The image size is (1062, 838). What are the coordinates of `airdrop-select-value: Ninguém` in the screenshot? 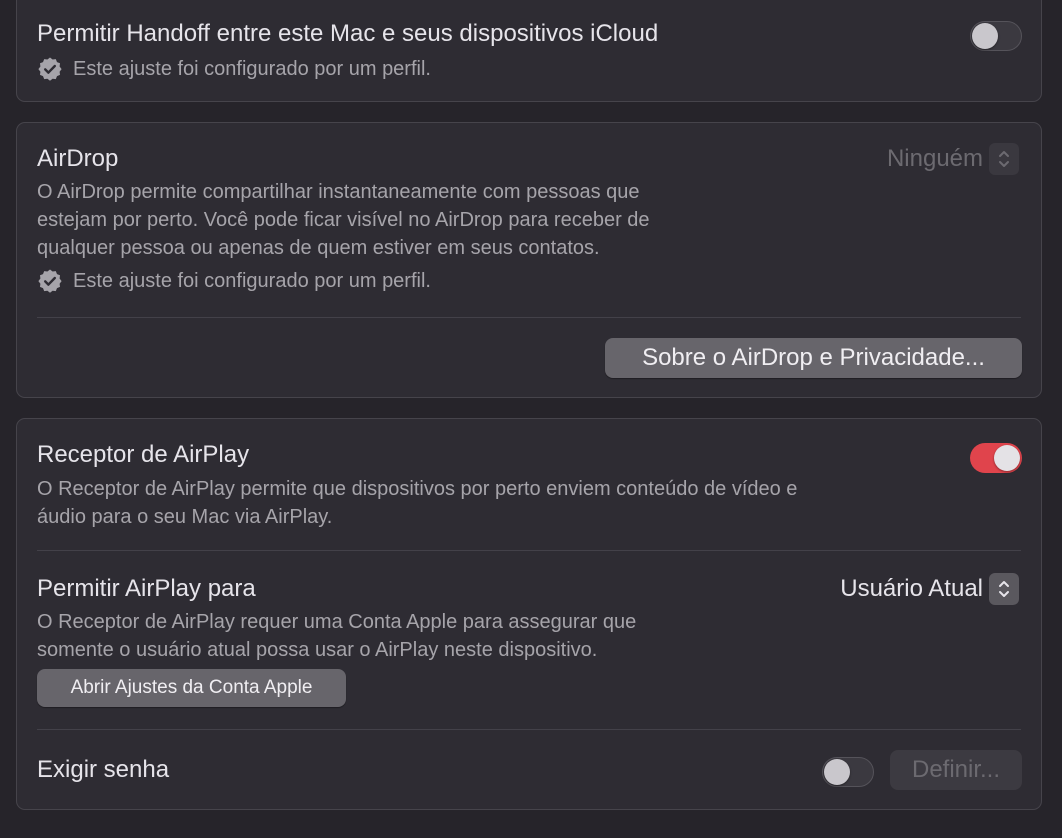 It's located at (934, 158).